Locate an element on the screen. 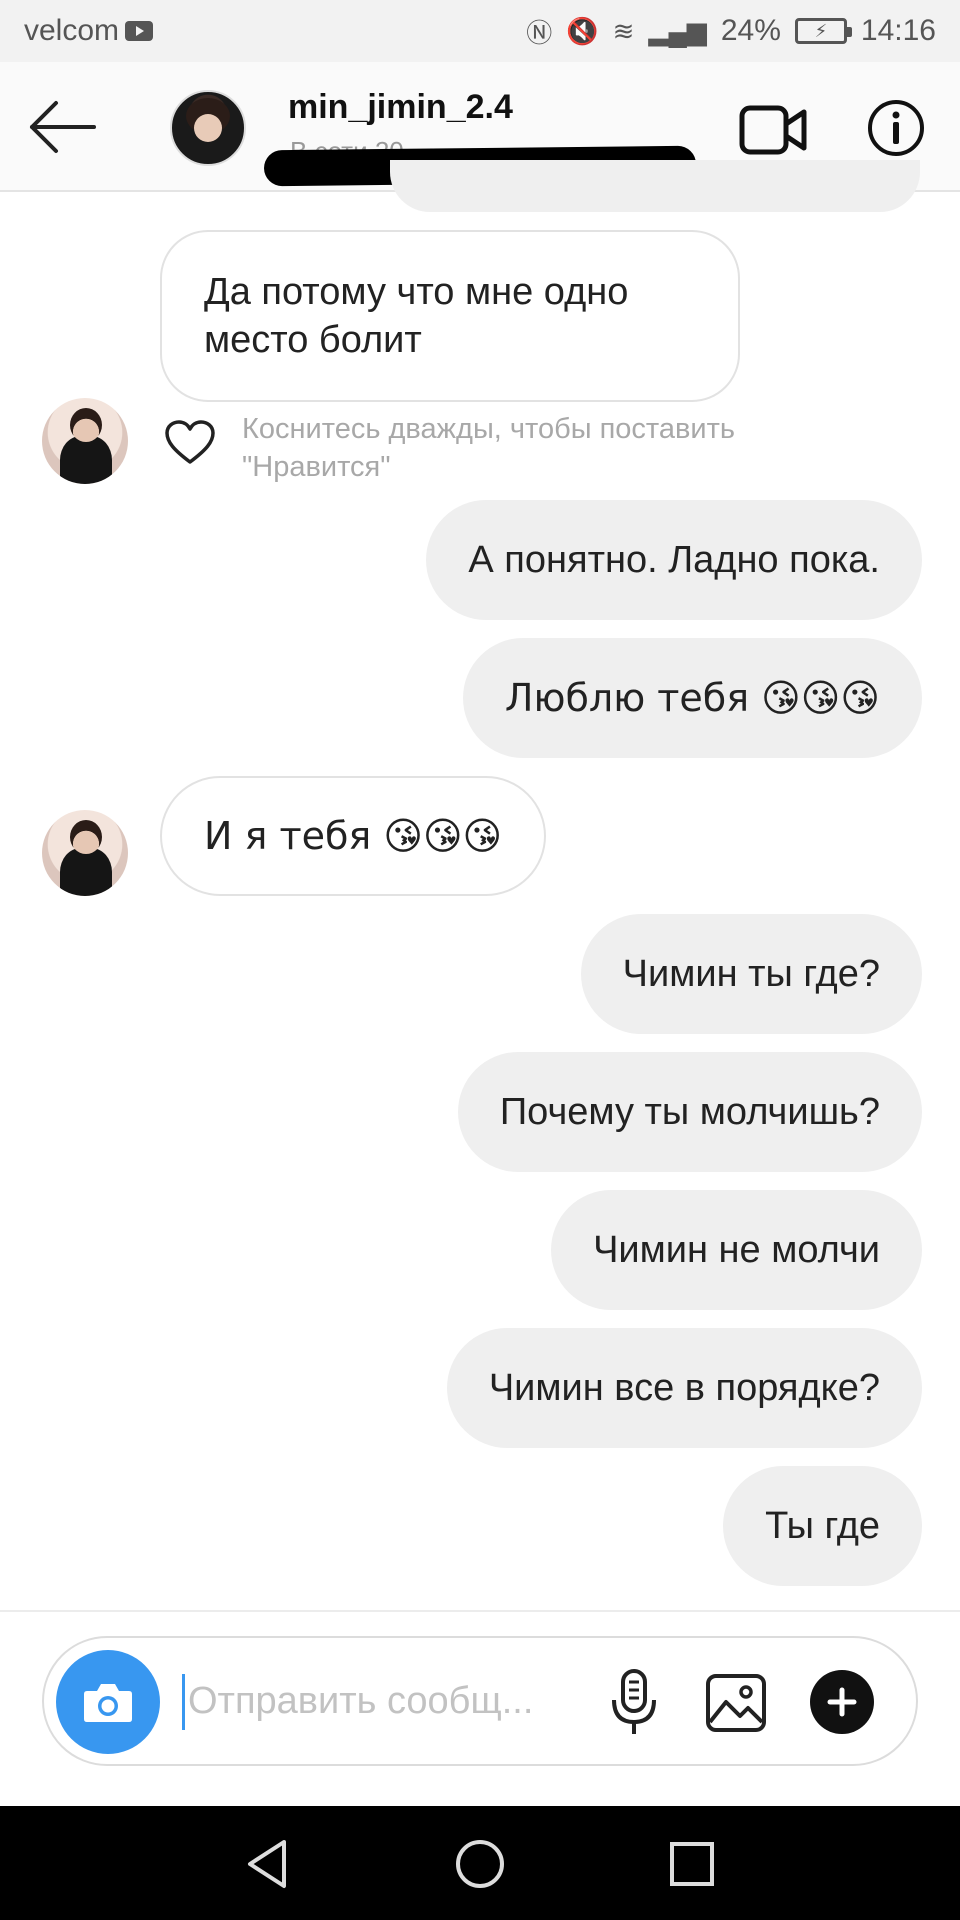 This screenshot has height=1920, width=960. camera-icon is located at coordinates (108, 1703).